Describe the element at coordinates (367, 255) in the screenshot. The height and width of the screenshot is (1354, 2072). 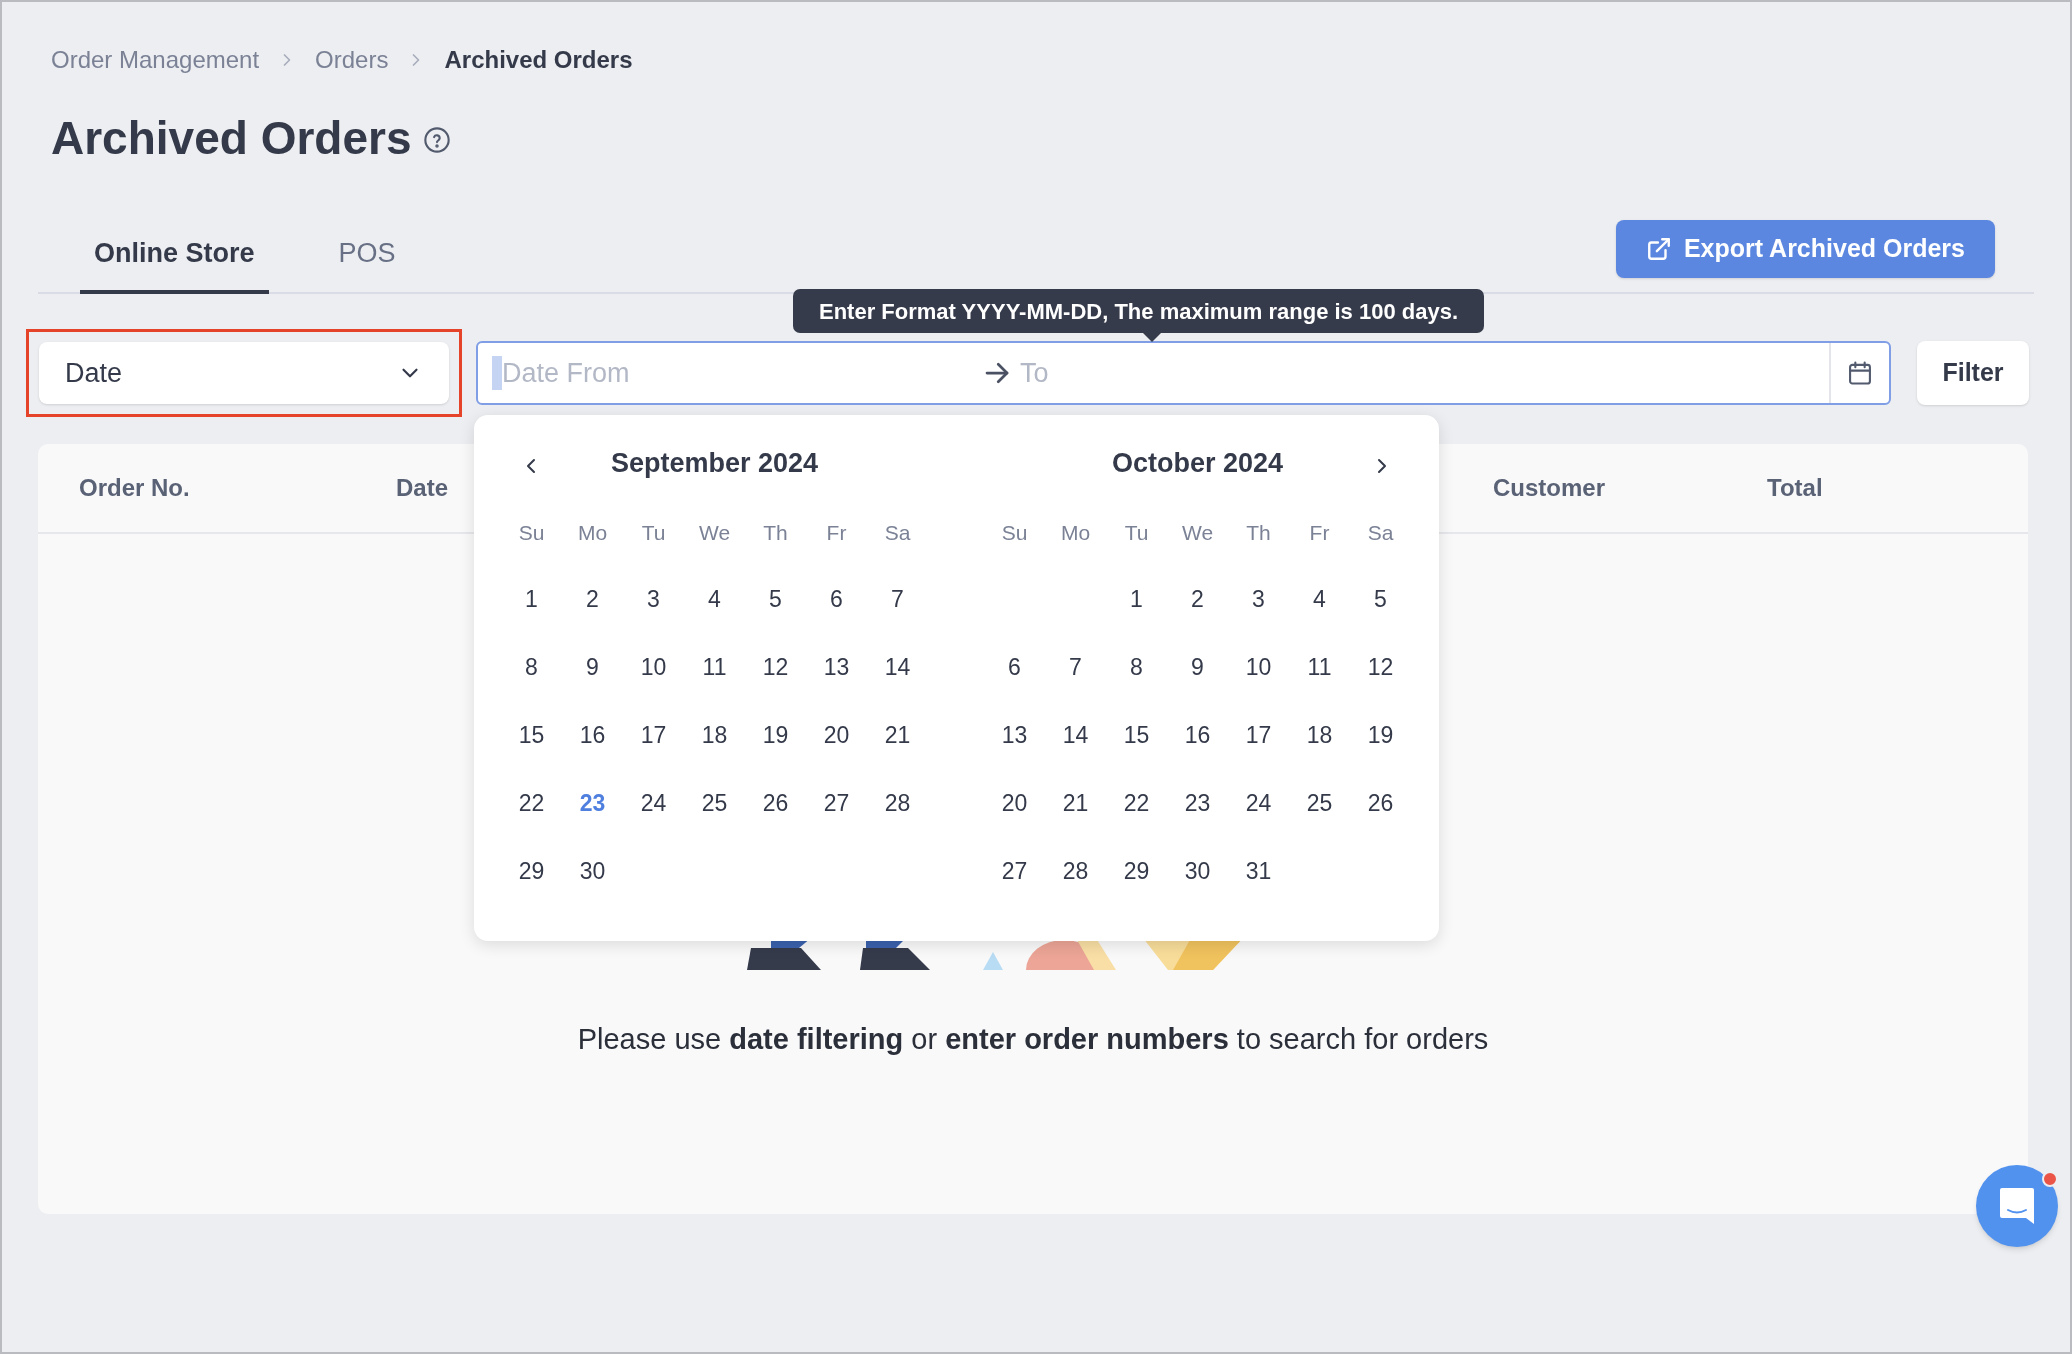
I see `tab: POS` at that location.